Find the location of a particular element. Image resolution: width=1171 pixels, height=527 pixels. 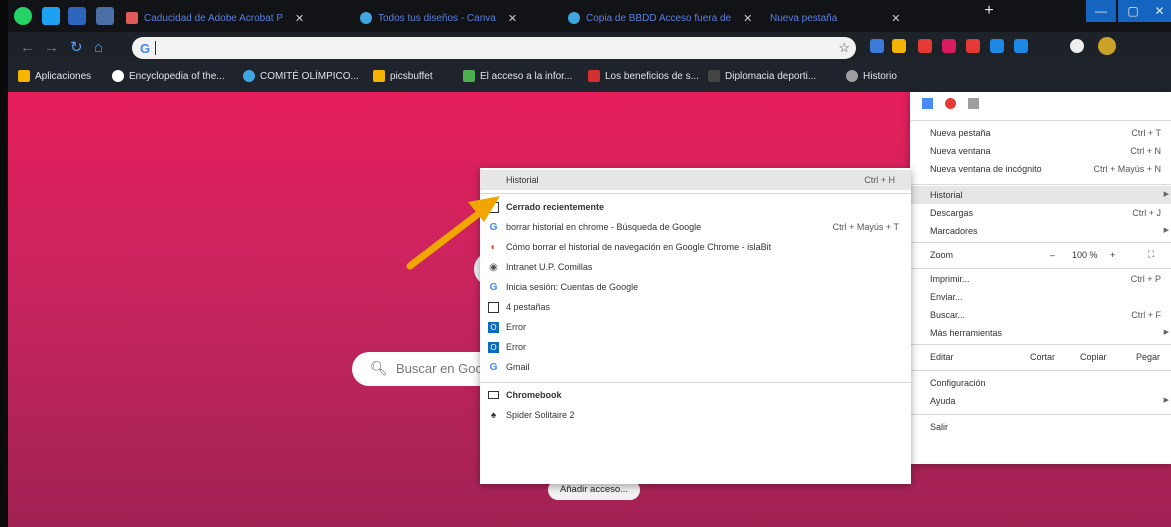

menu-label: Gmail is located at coordinates (518, 367).